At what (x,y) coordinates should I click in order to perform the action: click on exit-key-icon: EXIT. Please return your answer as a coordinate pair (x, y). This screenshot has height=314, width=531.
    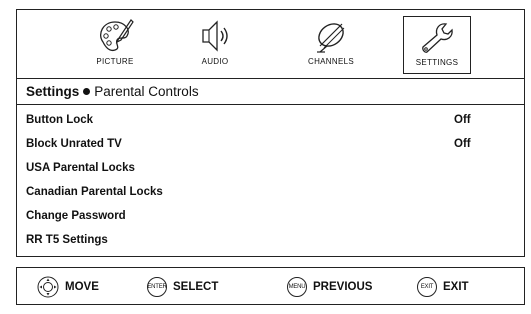
    Looking at the image, I should click on (427, 287).